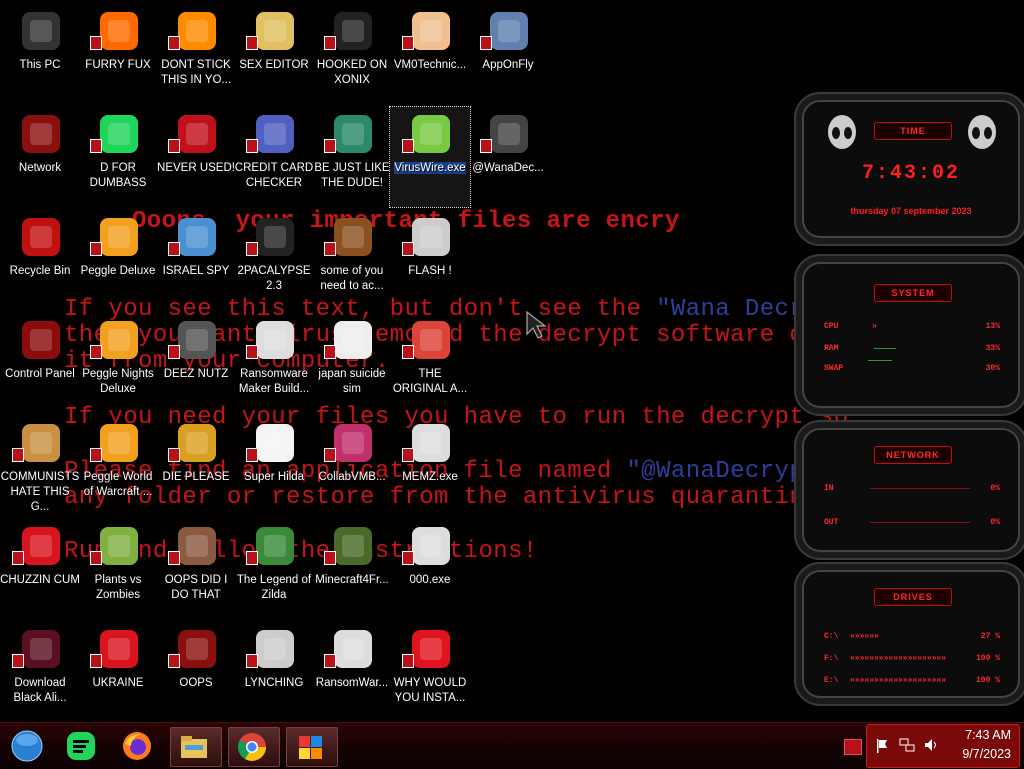  I want to click on desktop-icon-israel-spy: ISRAEL SPY, so click(196, 260).